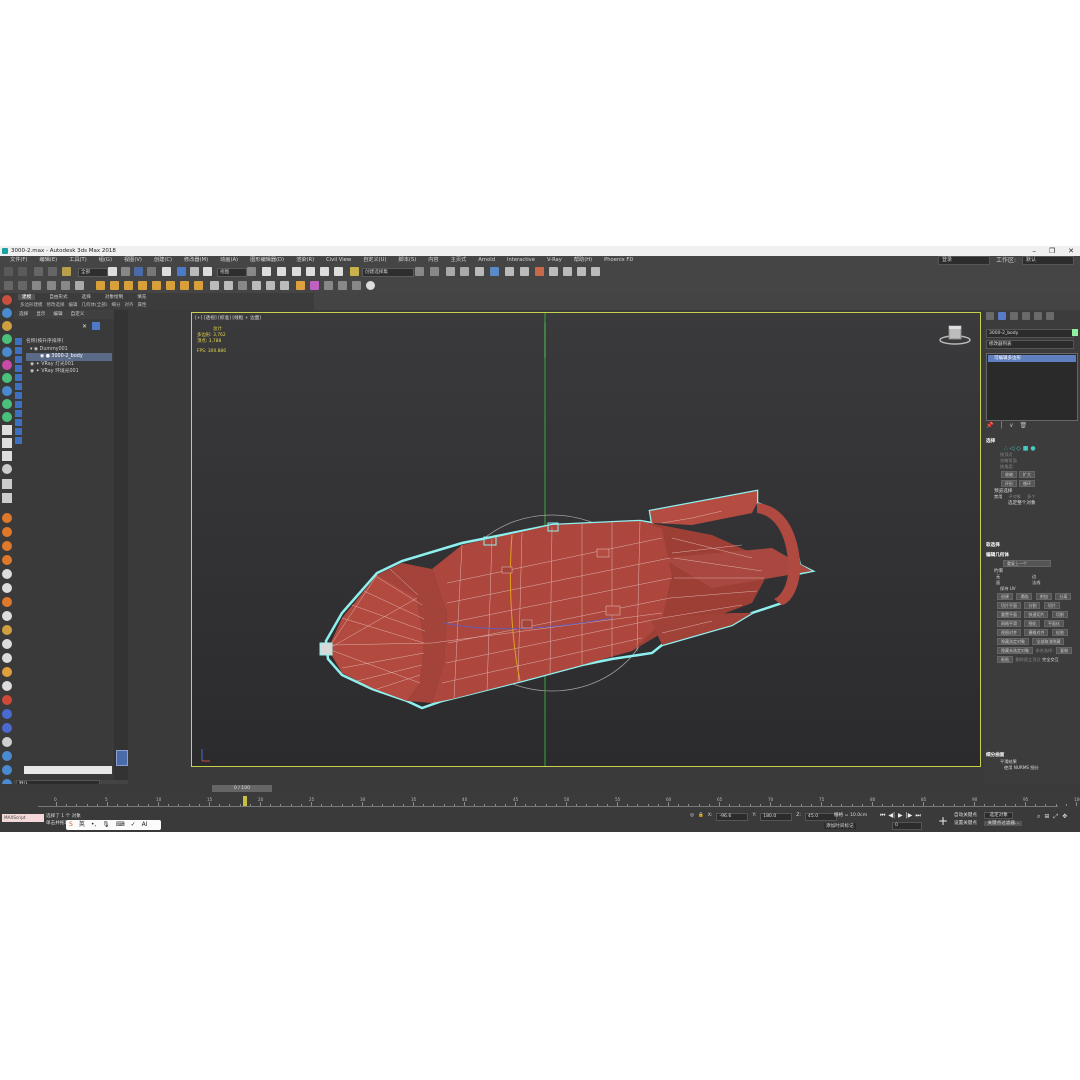 The image size is (1080, 1080). Describe the element at coordinates (156, 285) in the screenshot. I see `fog-icon` at that location.